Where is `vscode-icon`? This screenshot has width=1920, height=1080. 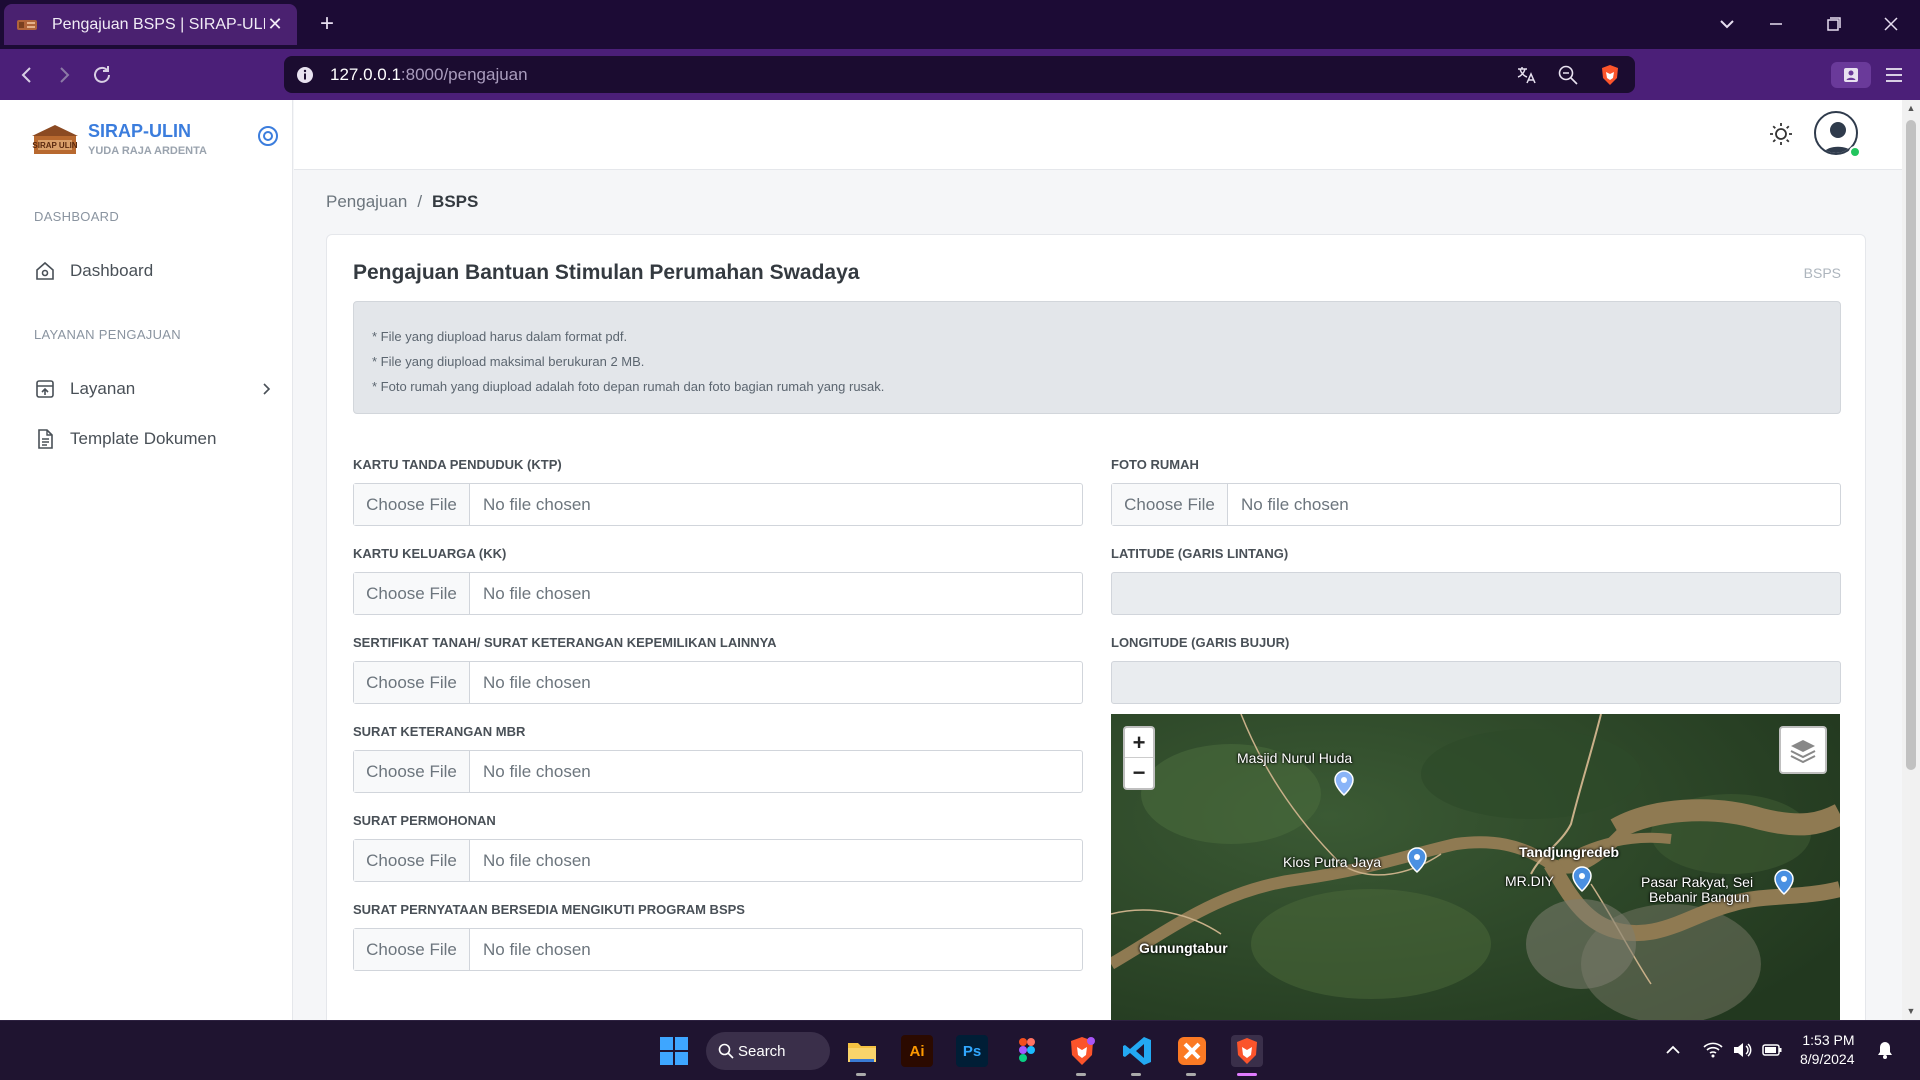 vscode-icon is located at coordinates (1137, 1051).